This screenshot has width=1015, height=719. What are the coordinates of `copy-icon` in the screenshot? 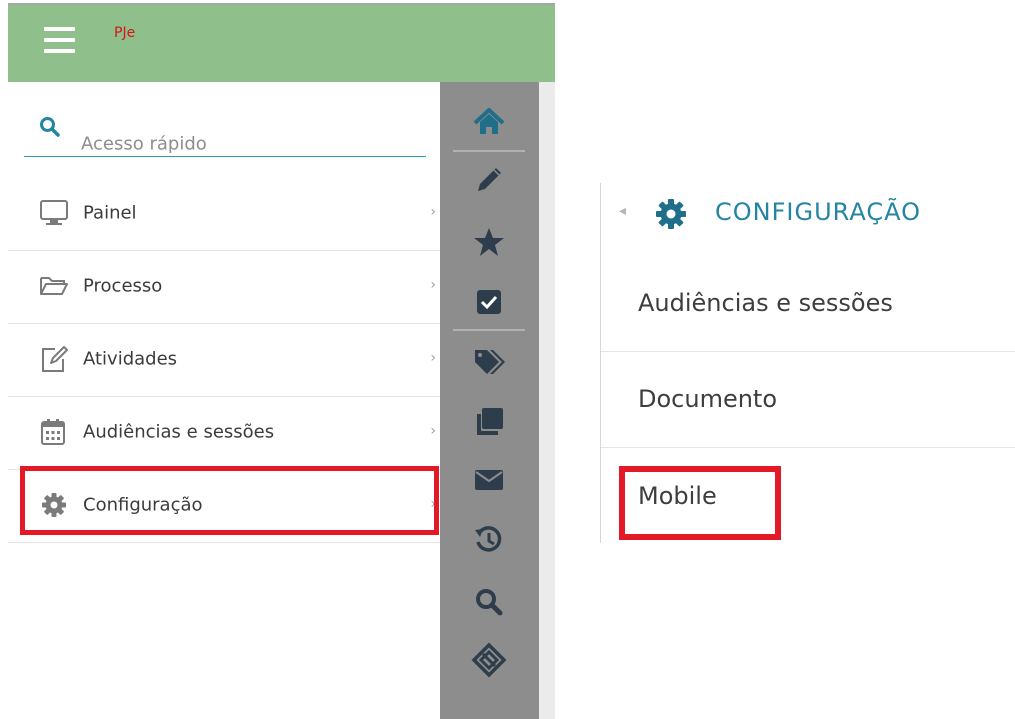 It's located at (489, 422).